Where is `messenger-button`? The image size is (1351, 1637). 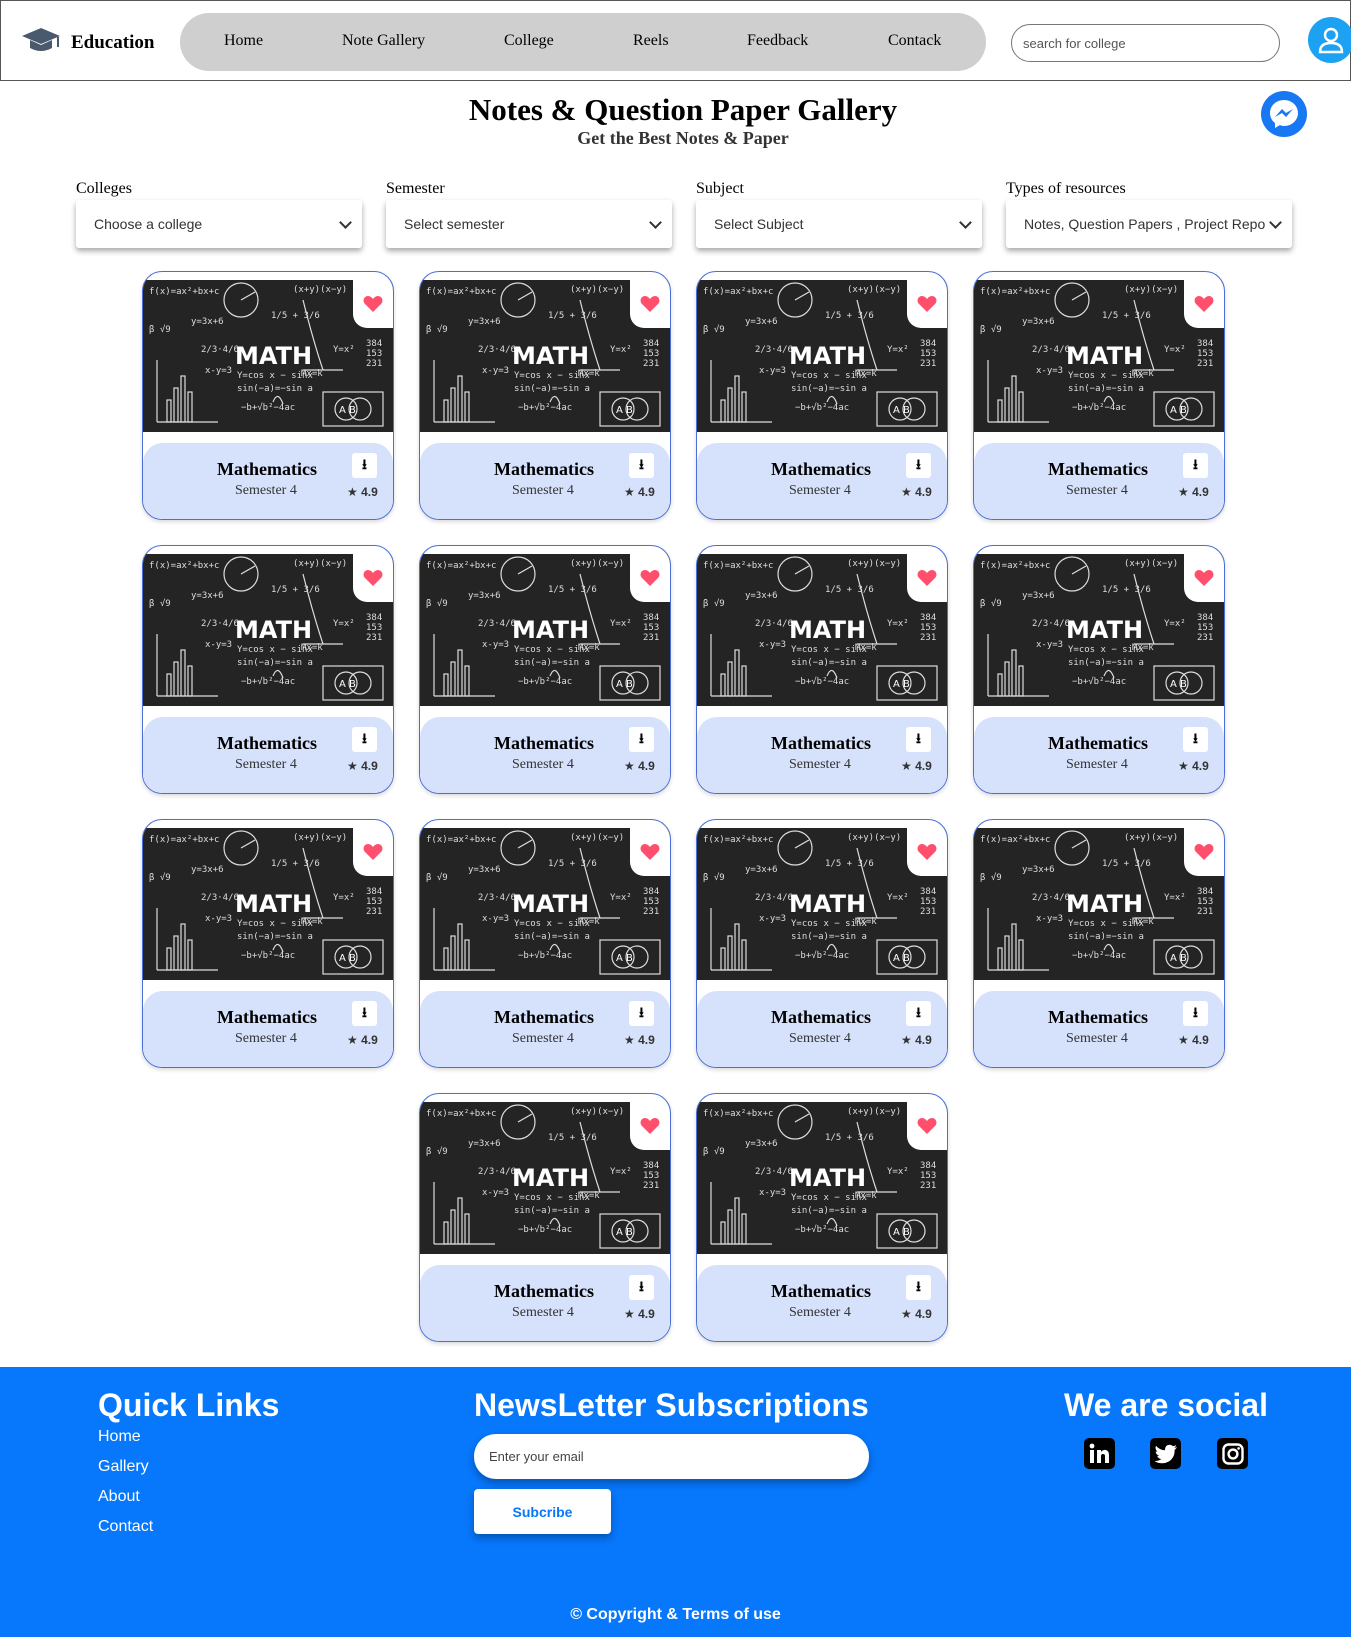 messenger-button is located at coordinates (1284, 114).